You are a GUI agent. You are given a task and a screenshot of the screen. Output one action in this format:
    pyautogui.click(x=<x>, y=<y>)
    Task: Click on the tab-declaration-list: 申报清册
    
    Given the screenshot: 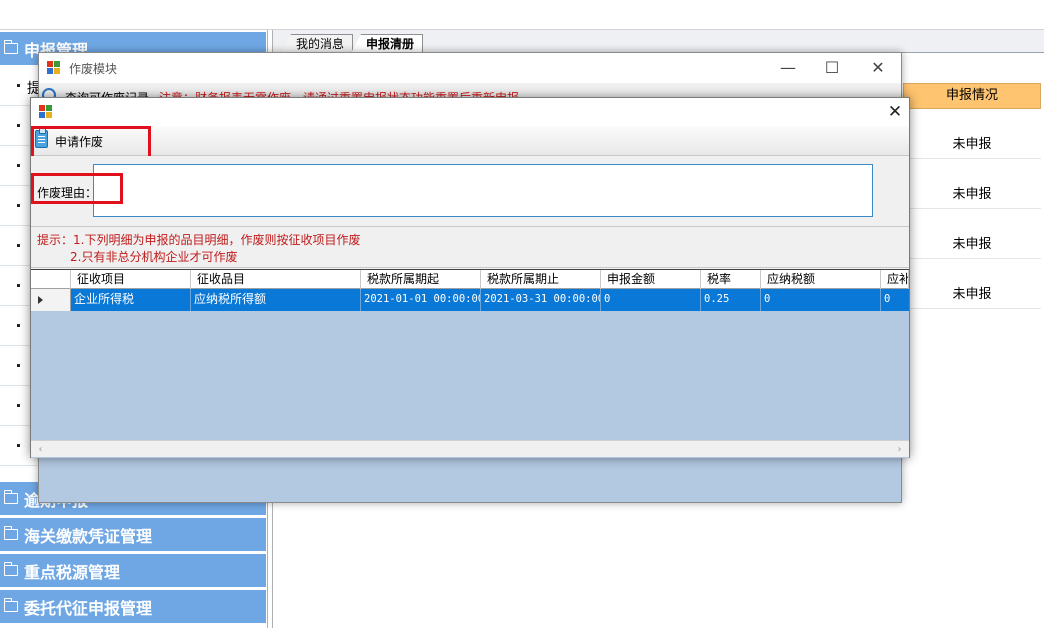 What is the action you would take?
    pyautogui.click(x=387, y=43)
    